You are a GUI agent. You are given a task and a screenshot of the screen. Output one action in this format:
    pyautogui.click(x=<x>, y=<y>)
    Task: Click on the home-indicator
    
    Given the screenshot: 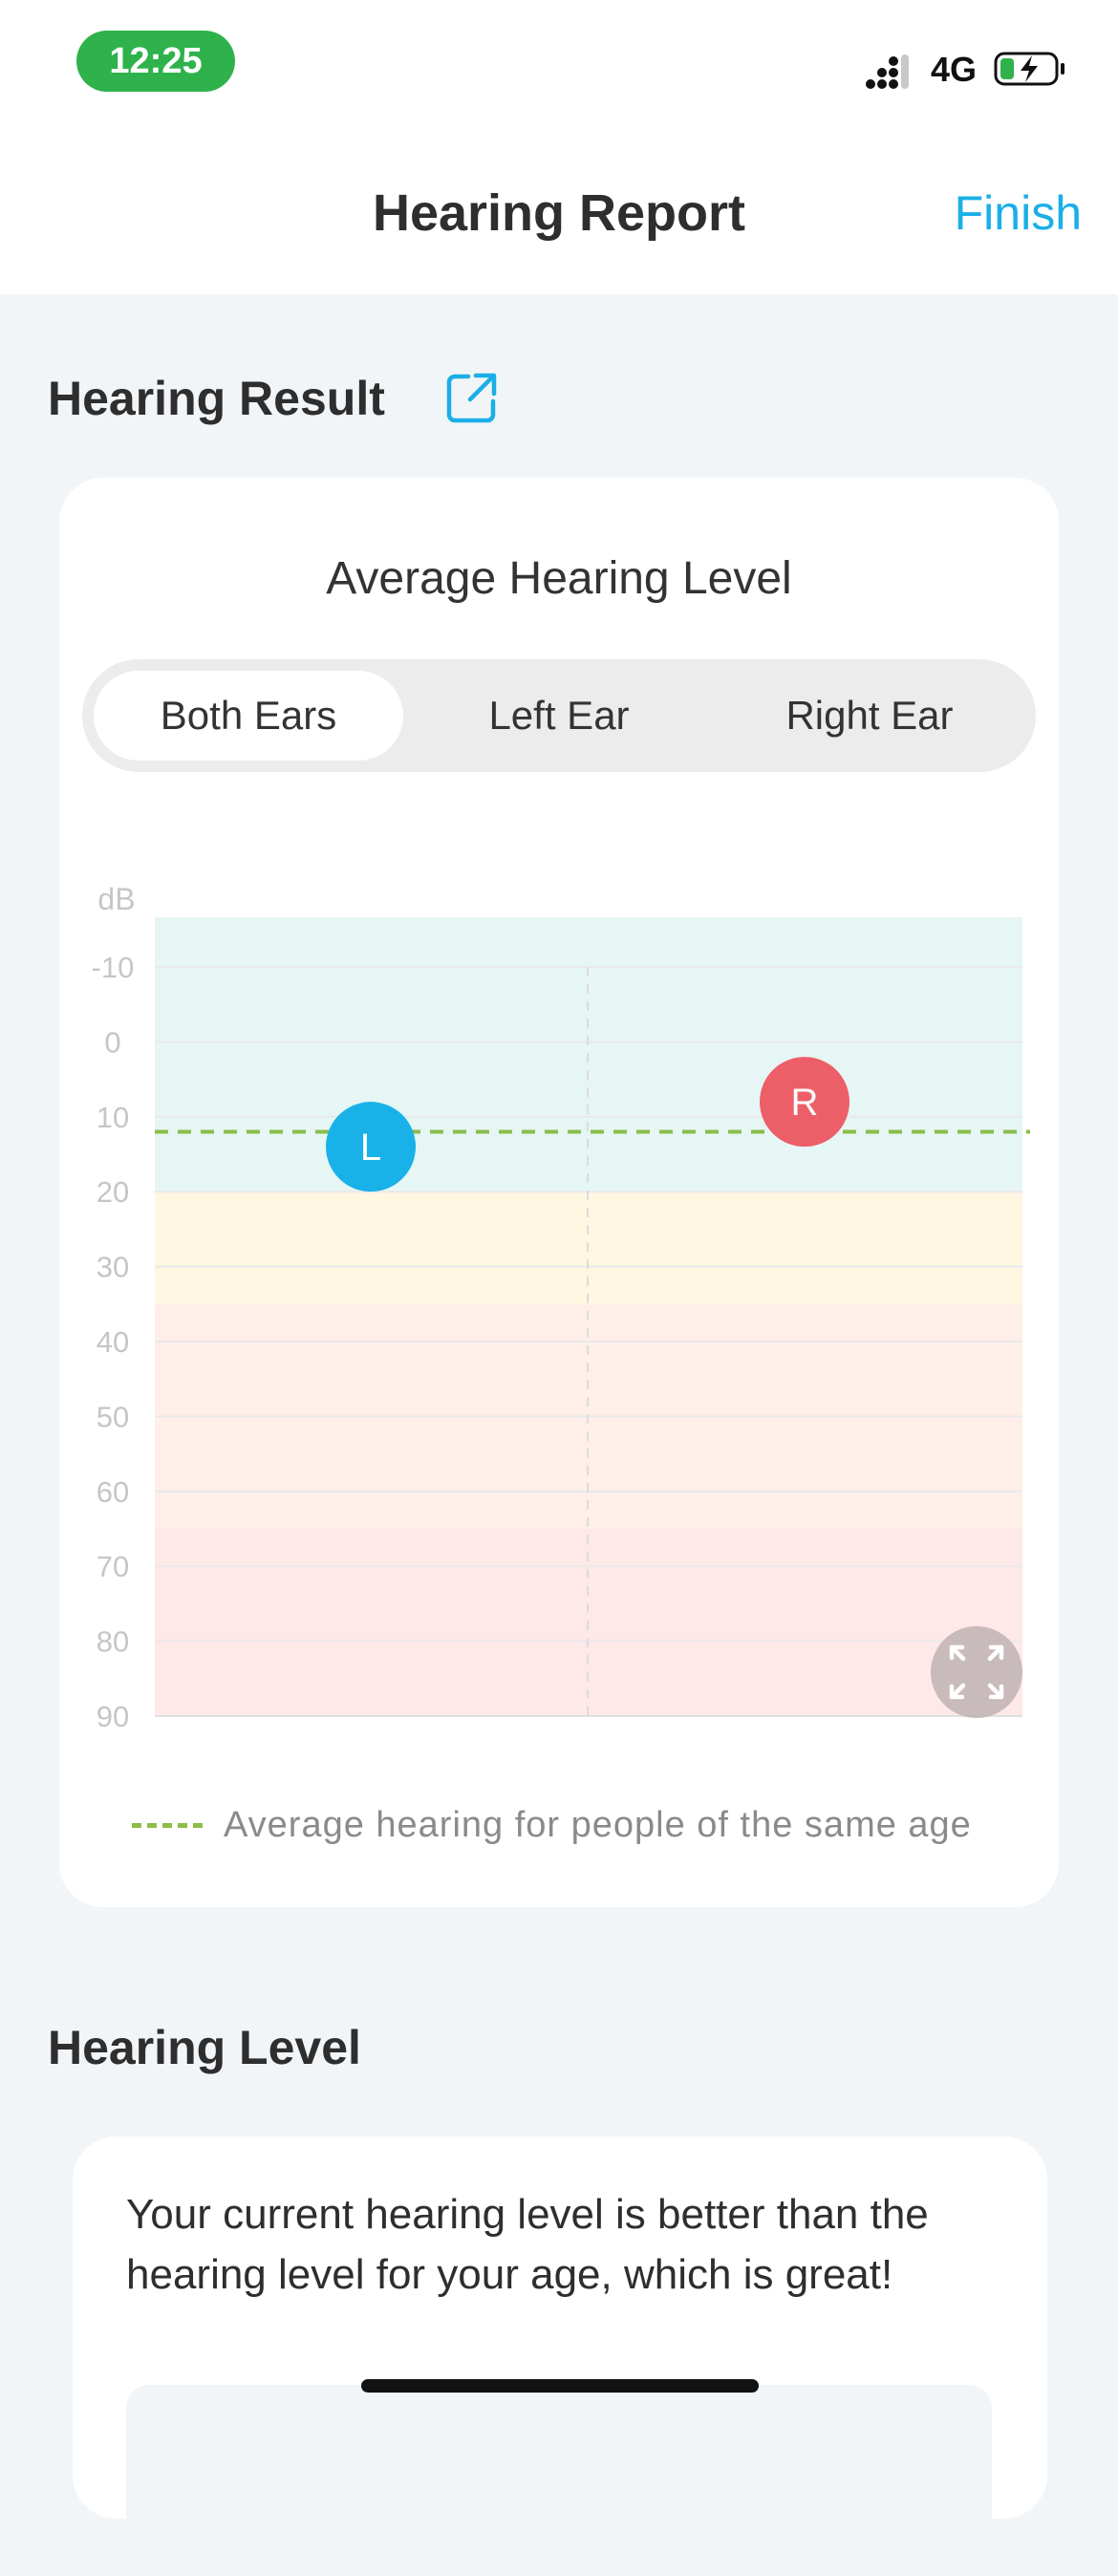 What is the action you would take?
    pyautogui.click(x=560, y=2386)
    